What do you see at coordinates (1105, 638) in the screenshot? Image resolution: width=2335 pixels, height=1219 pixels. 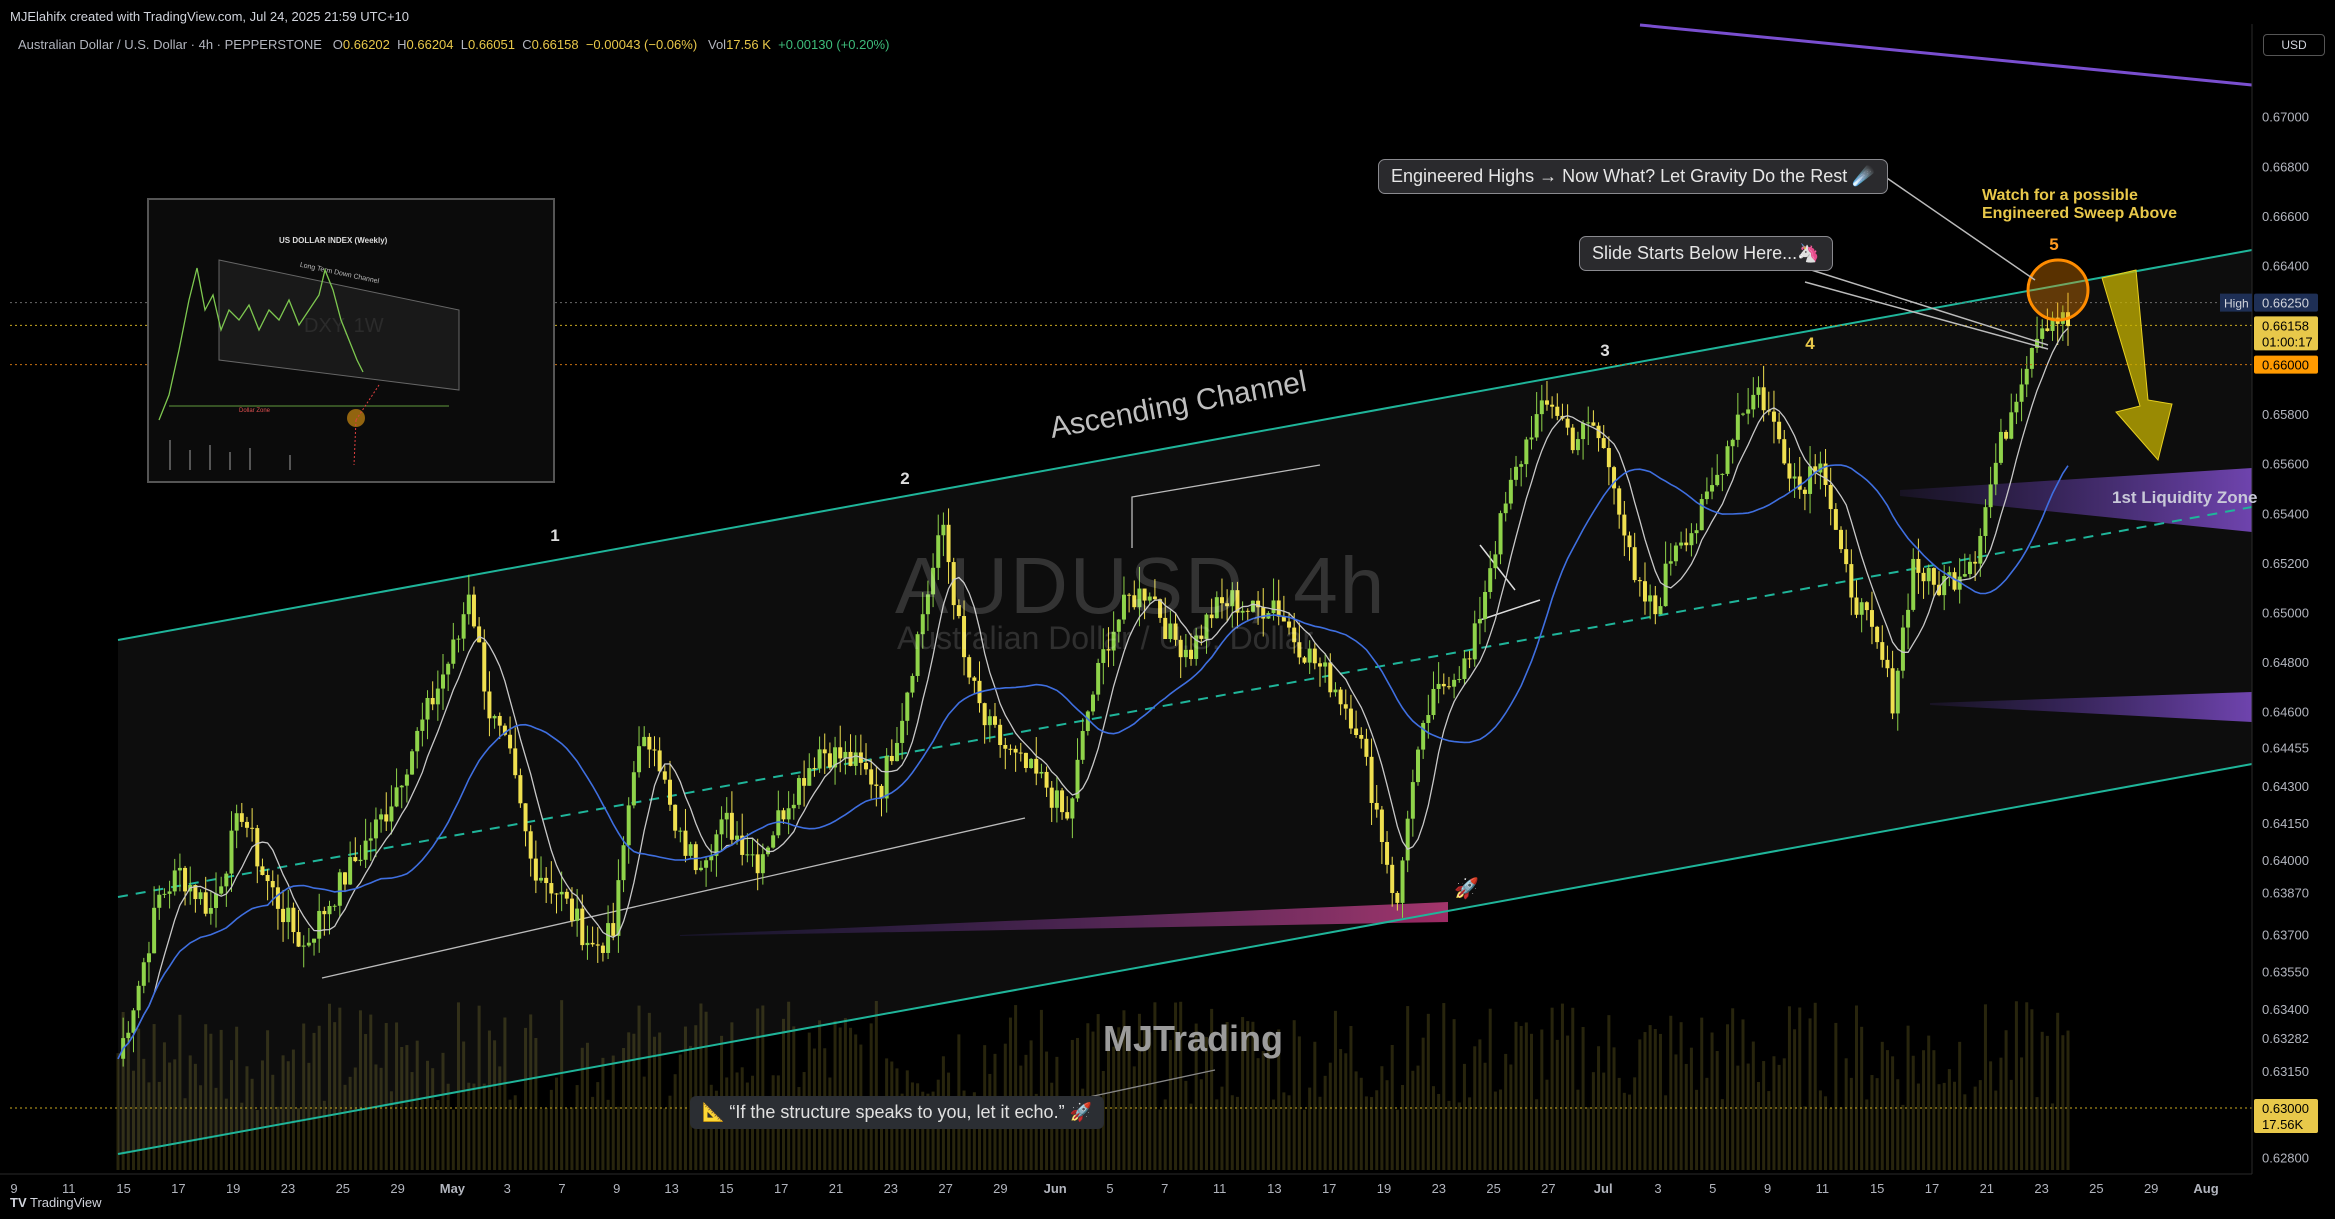 I see `symbol-watermark-sub: Australian Dollar / U.S. Dollar` at bounding box center [1105, 638].